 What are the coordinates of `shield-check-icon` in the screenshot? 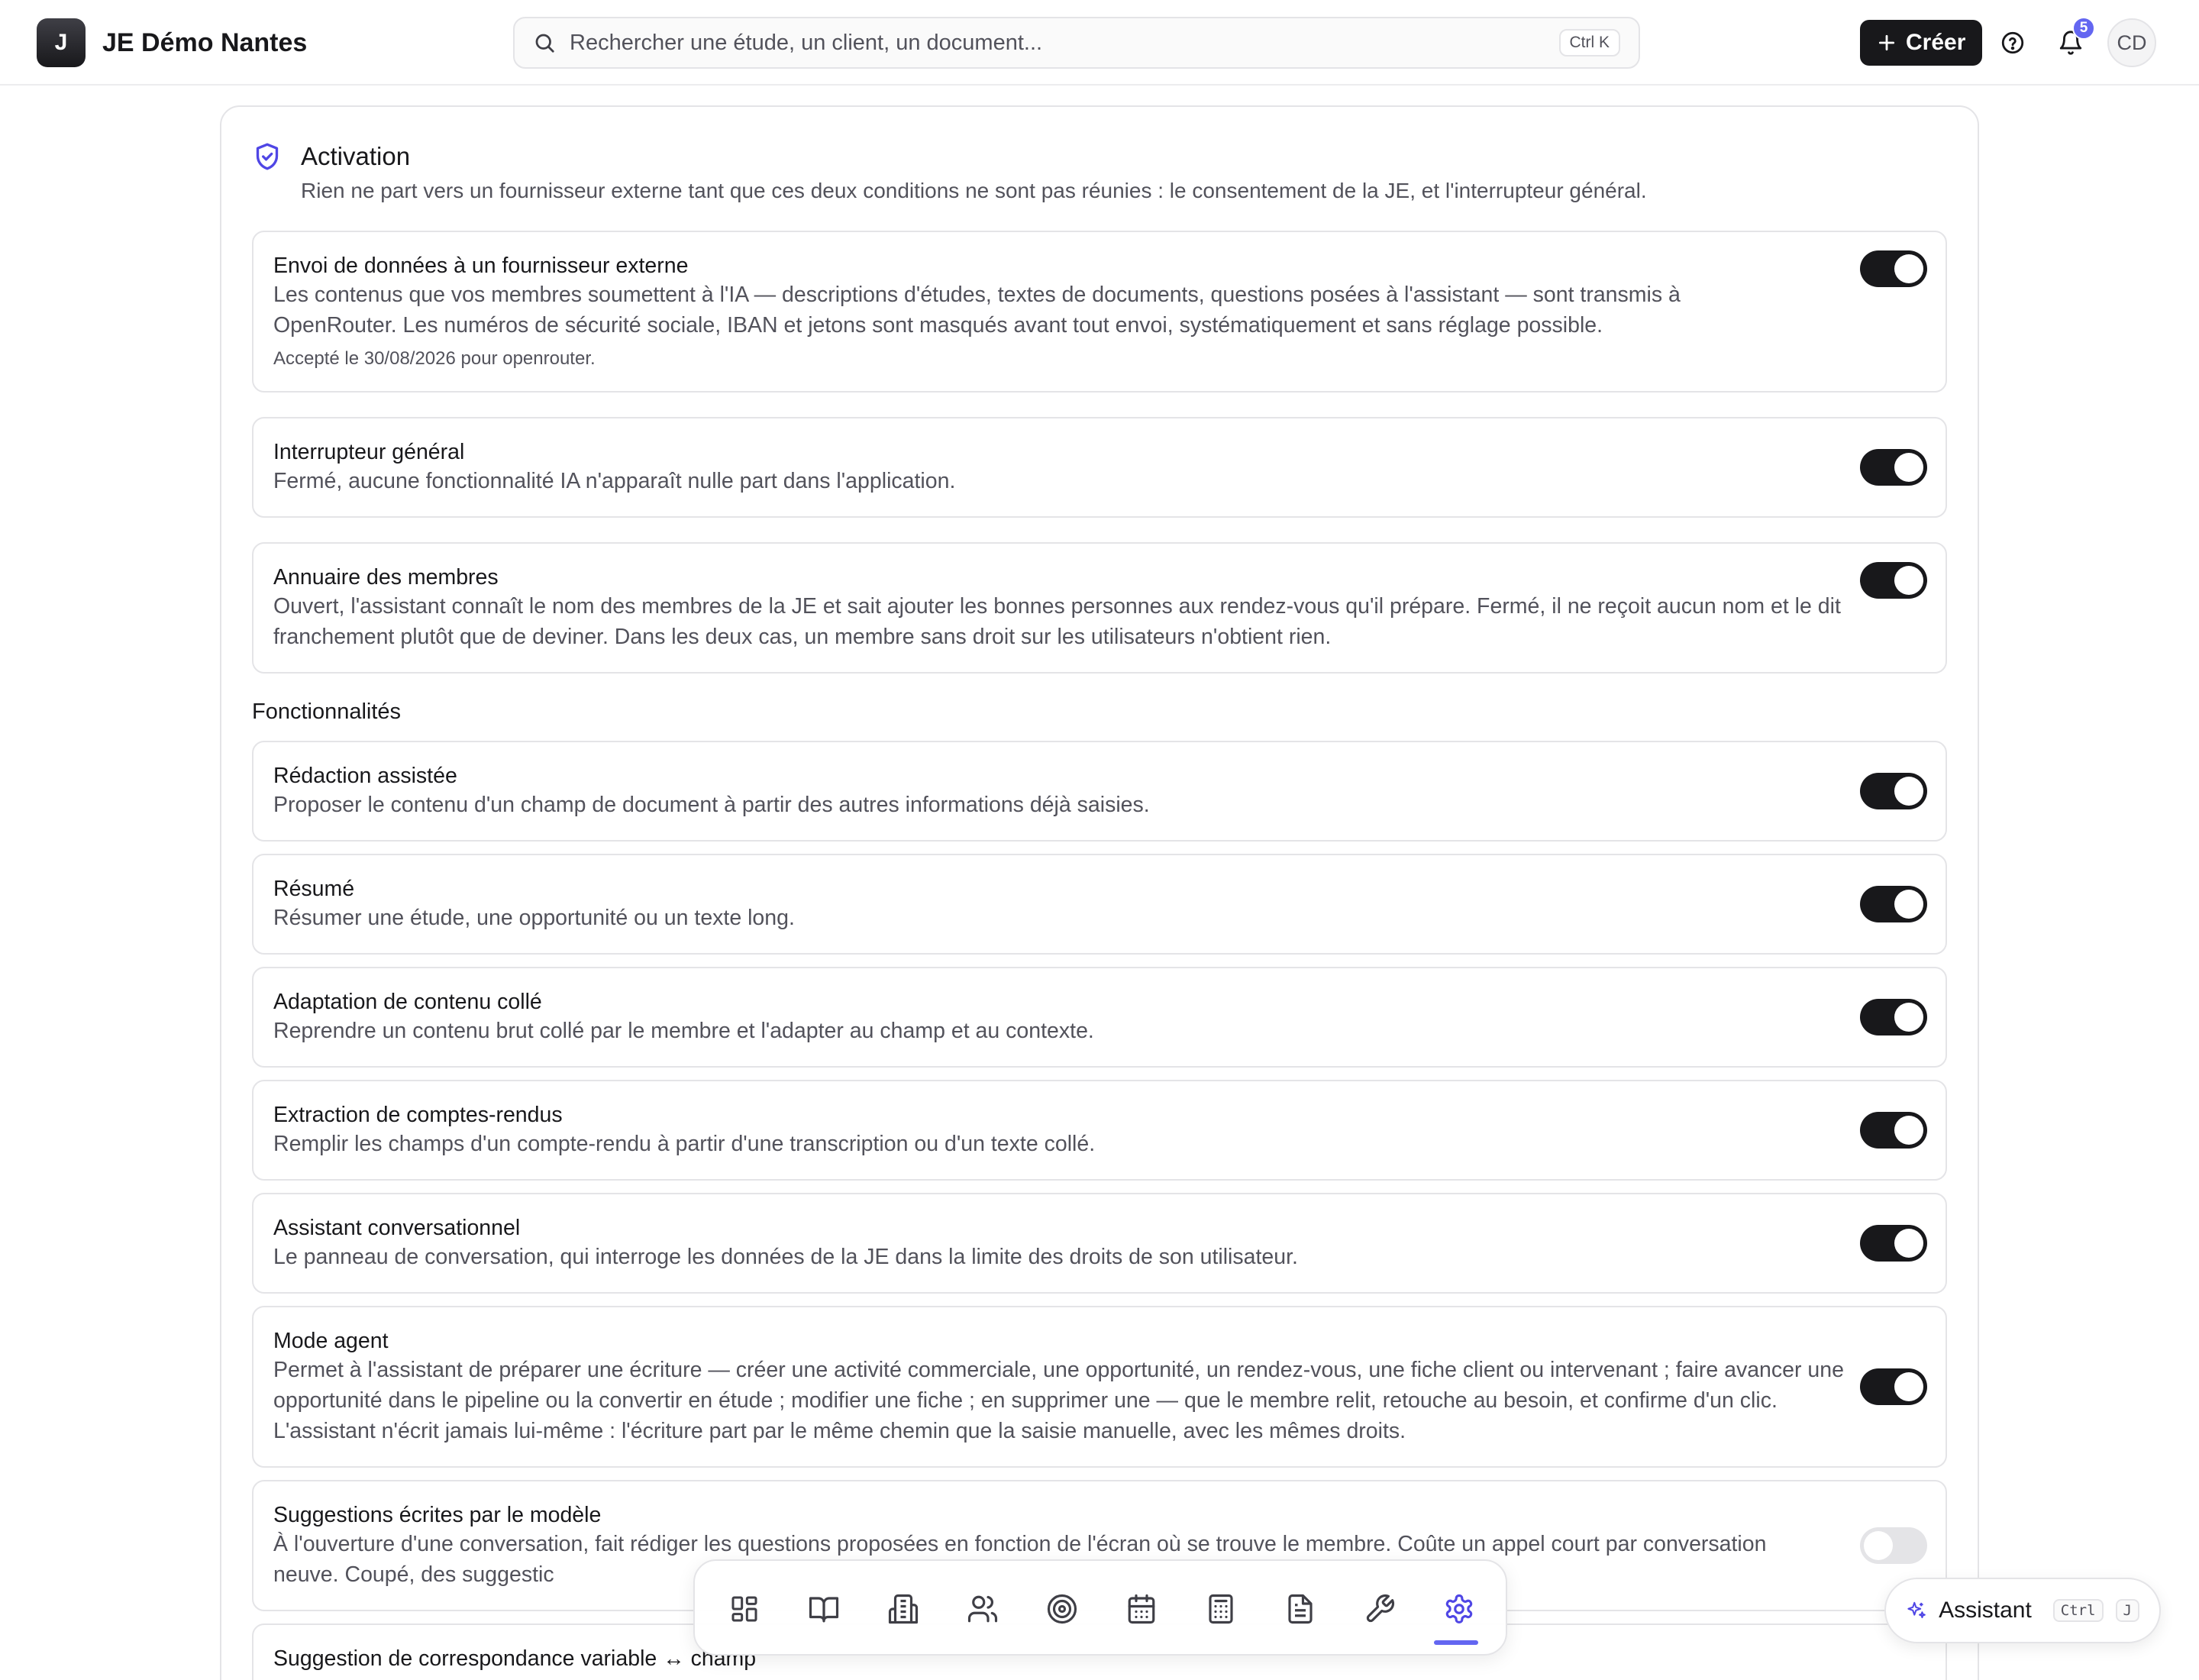 It's located at (268, 157).